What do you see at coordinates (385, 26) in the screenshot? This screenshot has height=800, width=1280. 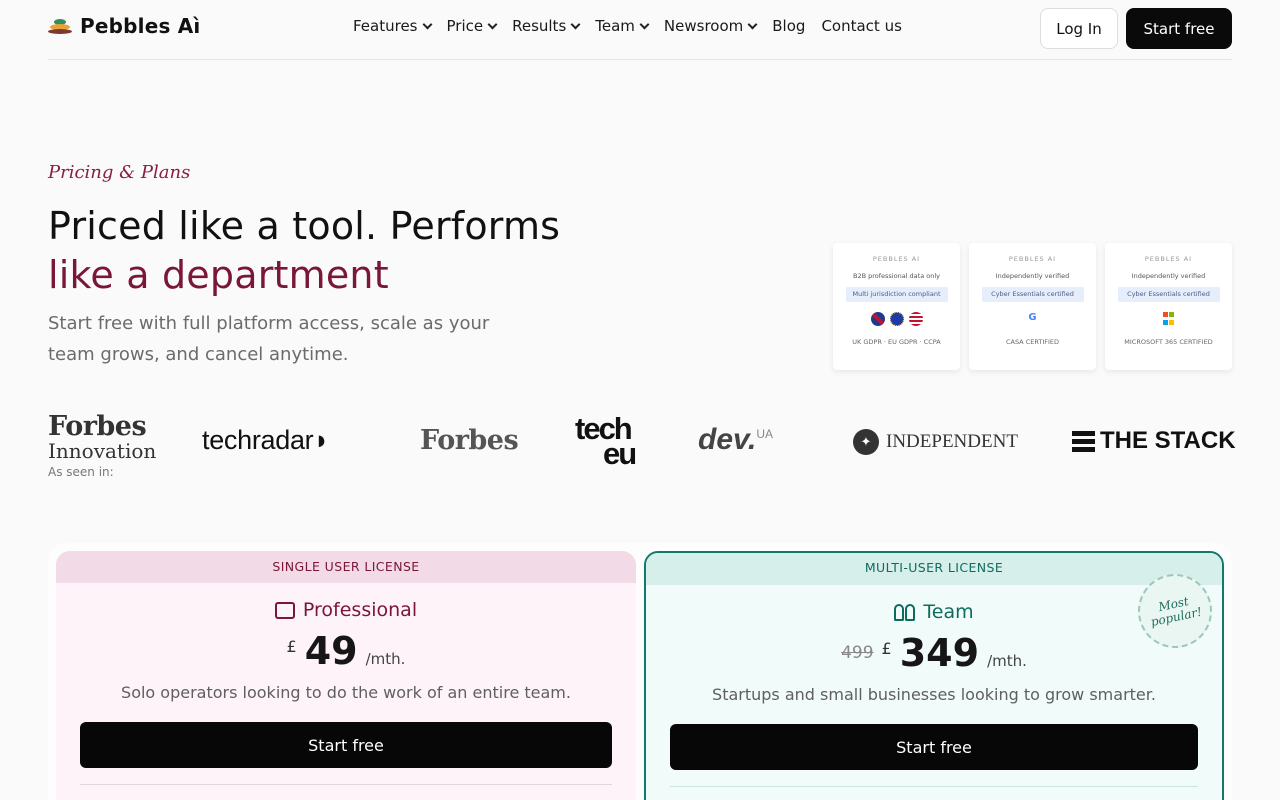 I see `menu-label: Features` at bounding box center [385, 26].